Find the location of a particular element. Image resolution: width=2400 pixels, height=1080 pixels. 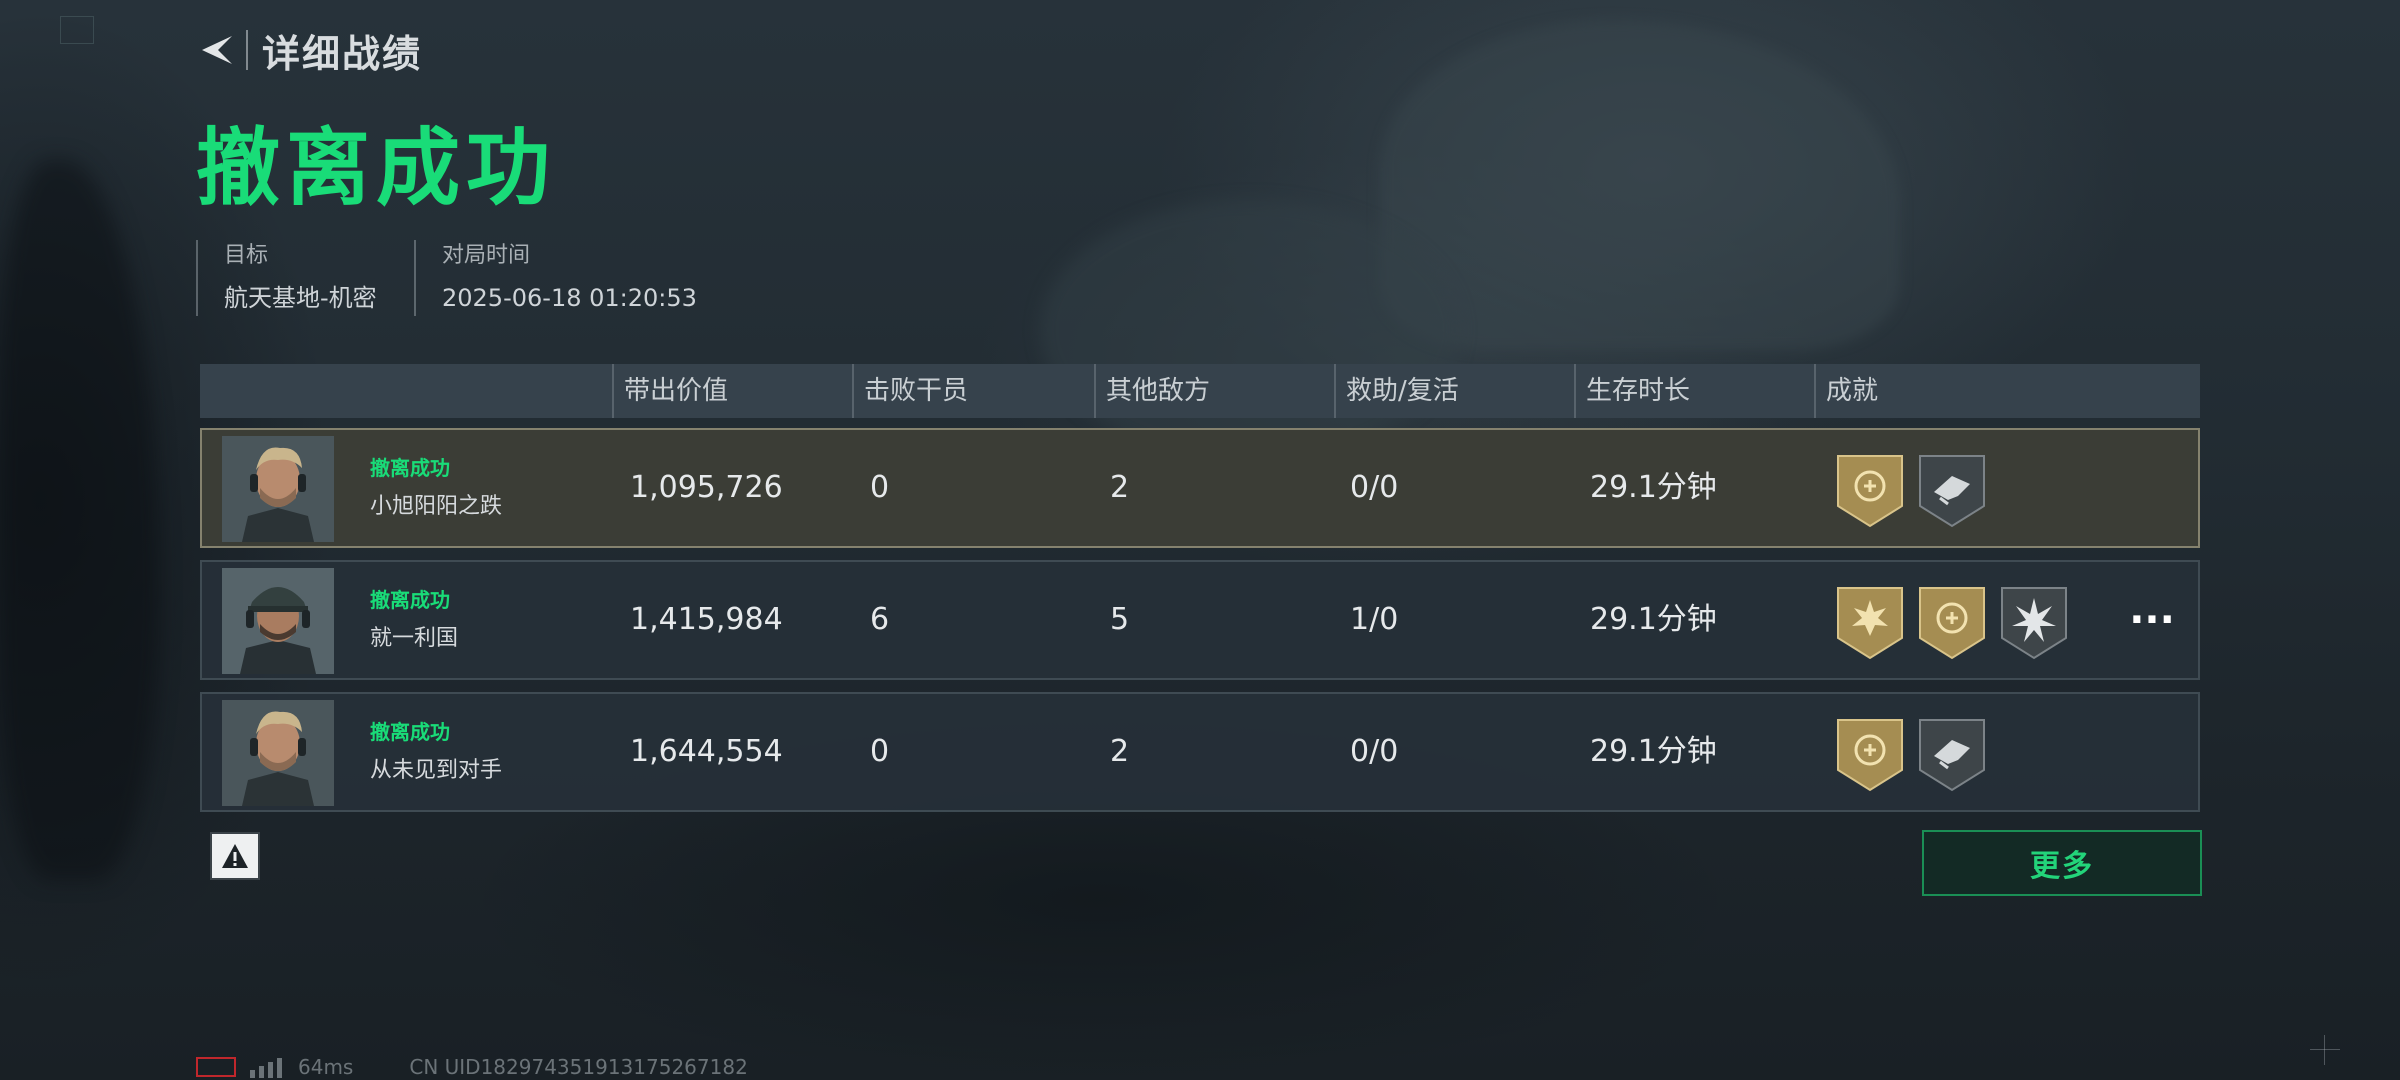

extract-value: 1,644,554 is located at coordinates (706, 751).